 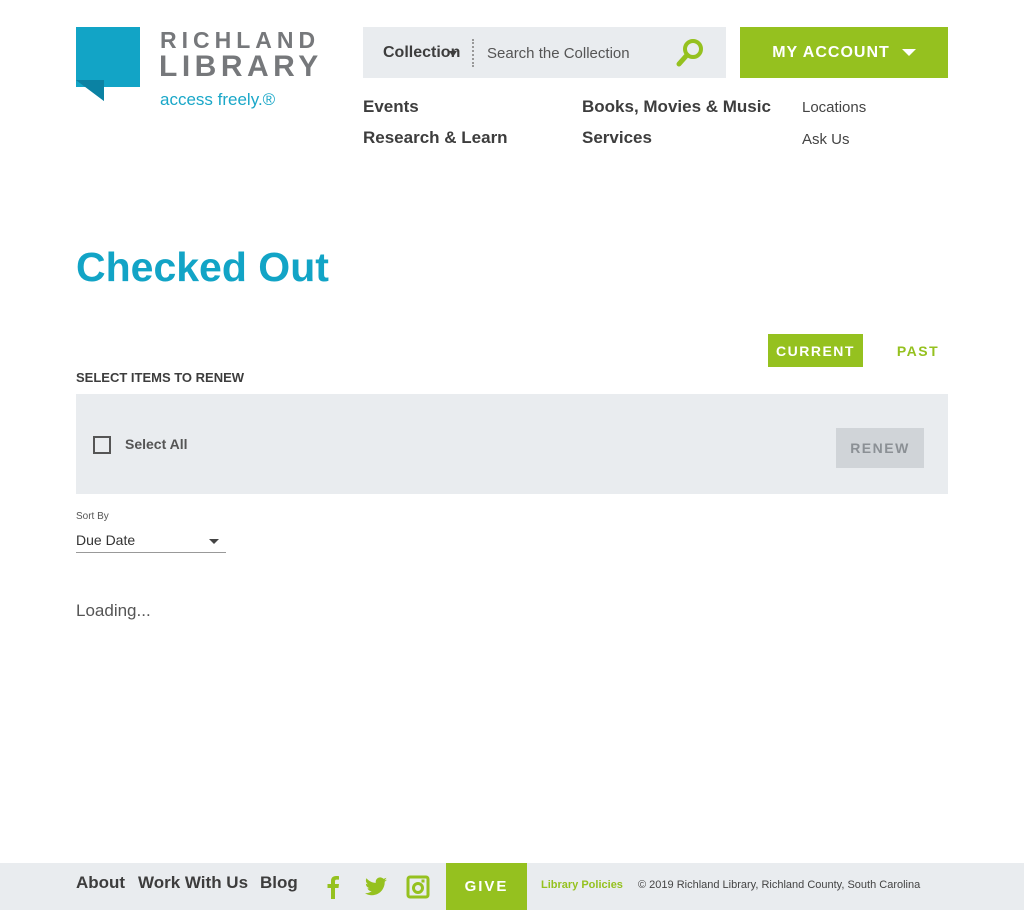 What do you see at coordinates (151, 541) in the screenshot?
I see `sort-select: Due Date` at bounding box center [151, 541].